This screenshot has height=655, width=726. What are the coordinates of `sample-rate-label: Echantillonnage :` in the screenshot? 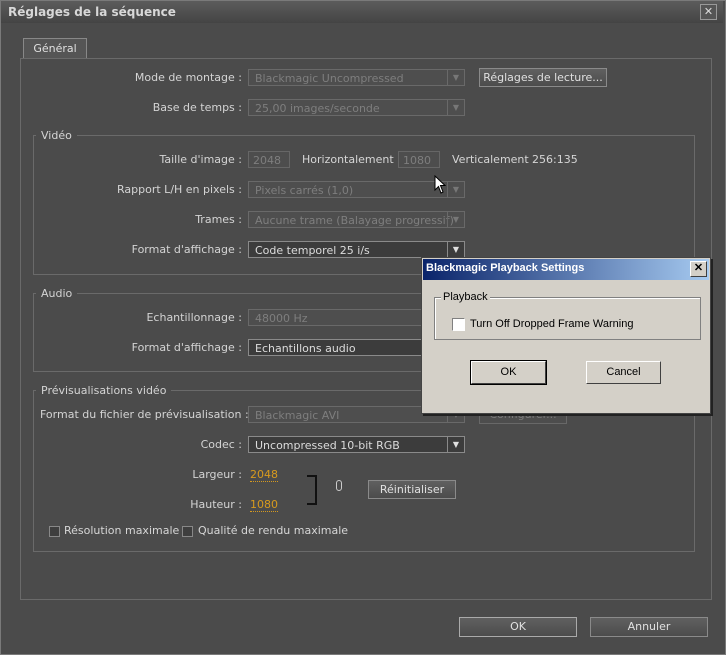 It's located at (194, 317).